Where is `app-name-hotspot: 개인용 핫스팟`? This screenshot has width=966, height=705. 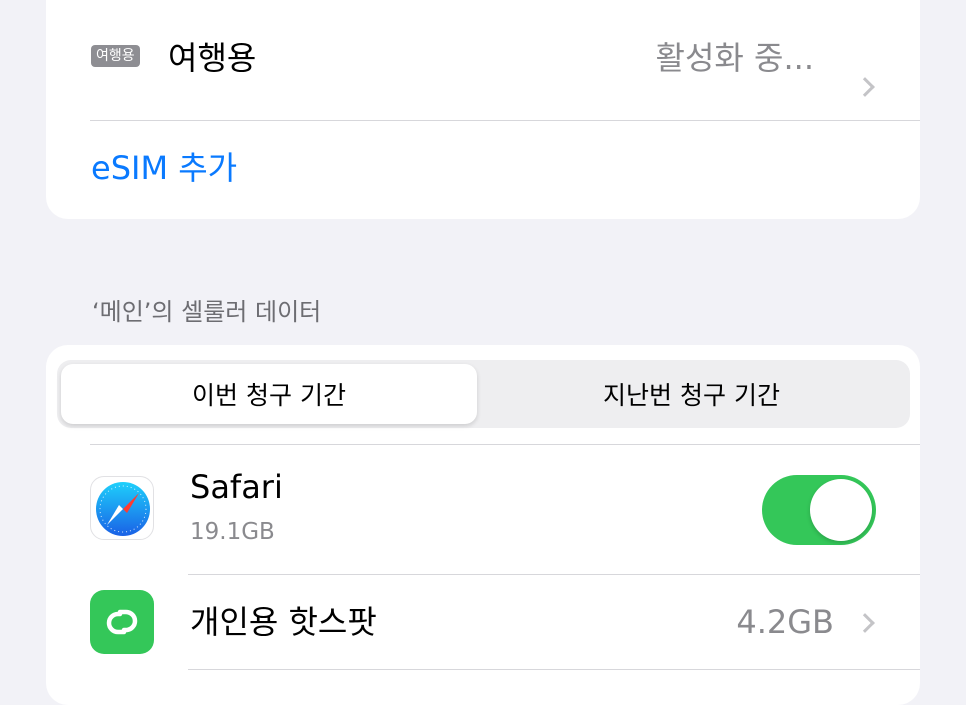 app-name-hotspot: 개인용 핫스팟 is located at coordinates (283, 622).